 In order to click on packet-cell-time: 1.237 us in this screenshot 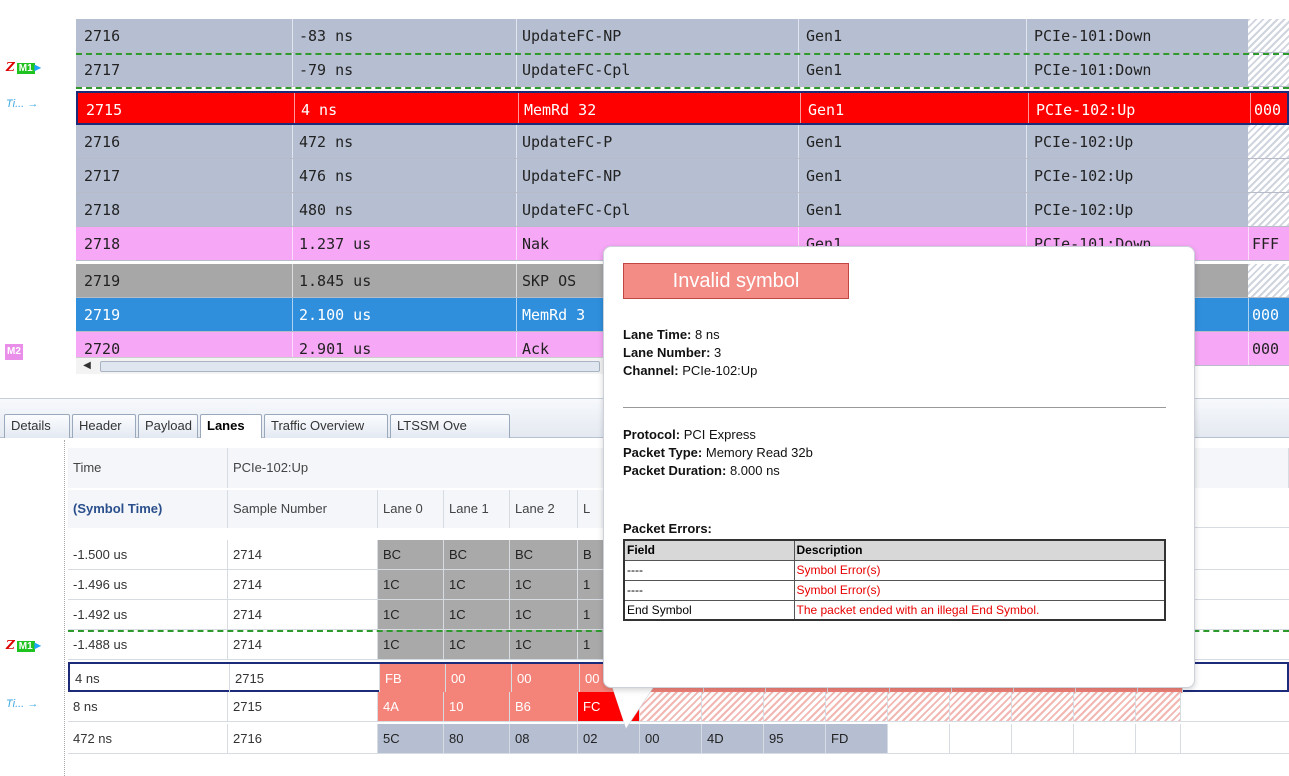, I will do `click(335, 244)`.